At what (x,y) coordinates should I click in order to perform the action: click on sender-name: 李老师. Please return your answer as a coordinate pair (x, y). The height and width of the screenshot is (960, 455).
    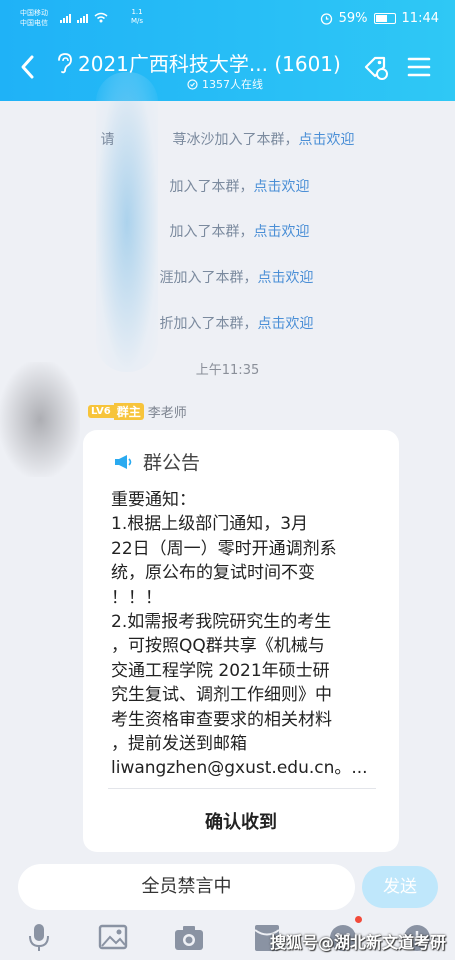
    Looking at the image, I should click on (167, 411).